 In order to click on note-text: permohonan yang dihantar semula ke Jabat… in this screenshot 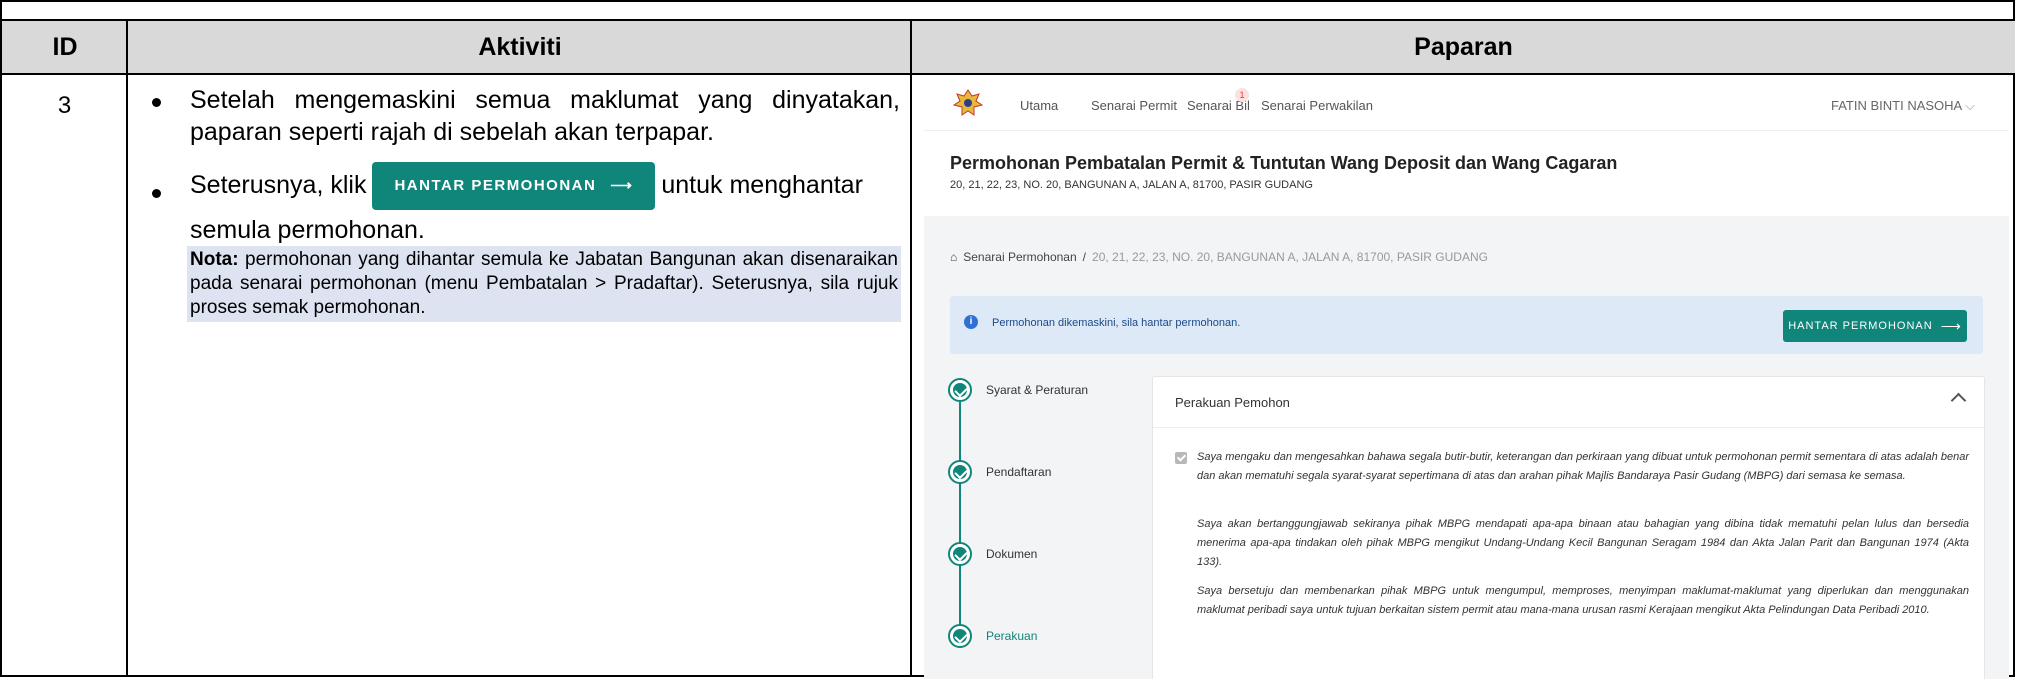, I will do `click(544, 283)`.